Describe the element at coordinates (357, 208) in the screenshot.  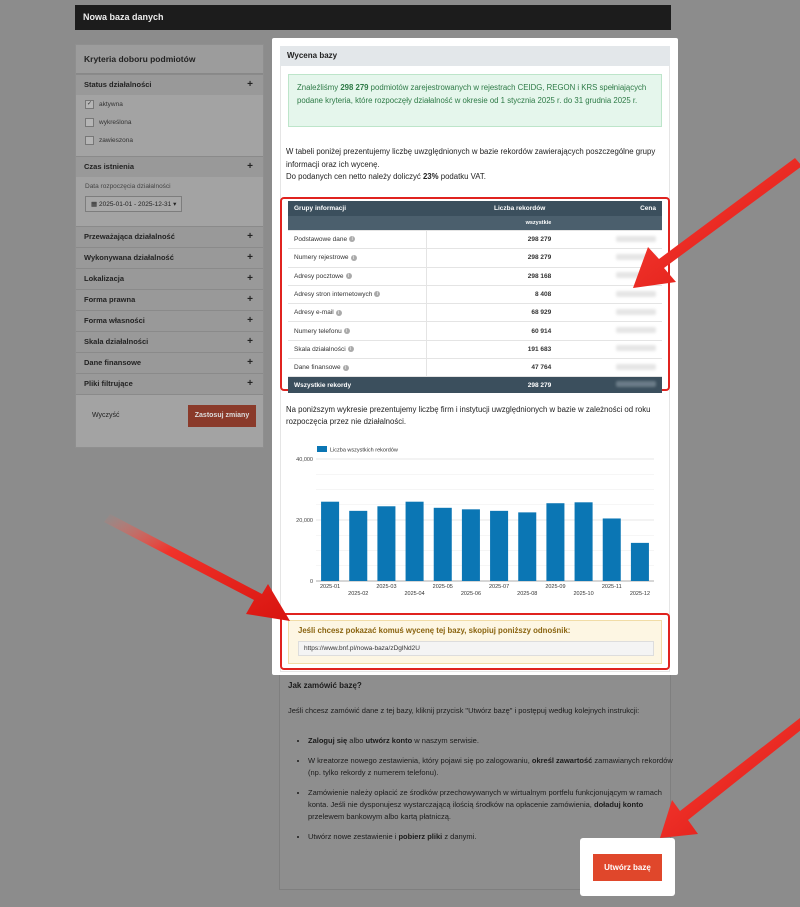
I see `col-header-groups: Grupy informacji` at that location.